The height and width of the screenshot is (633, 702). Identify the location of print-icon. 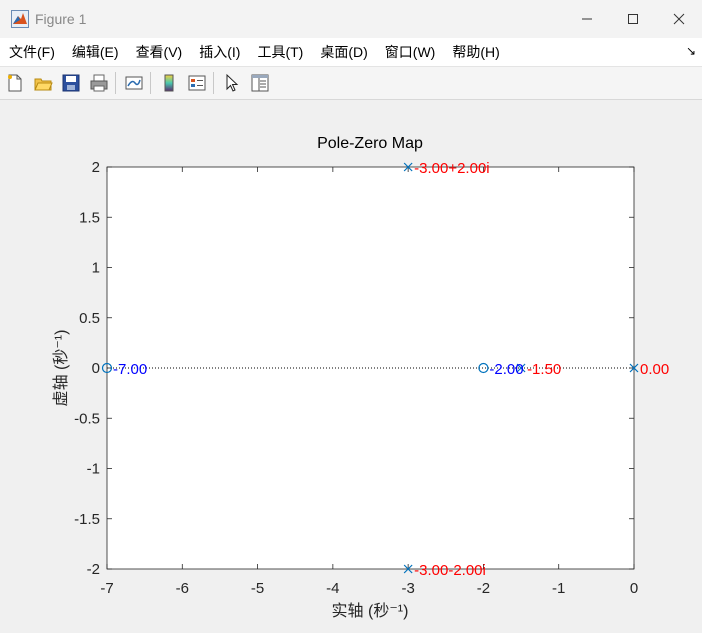
(99, 83).